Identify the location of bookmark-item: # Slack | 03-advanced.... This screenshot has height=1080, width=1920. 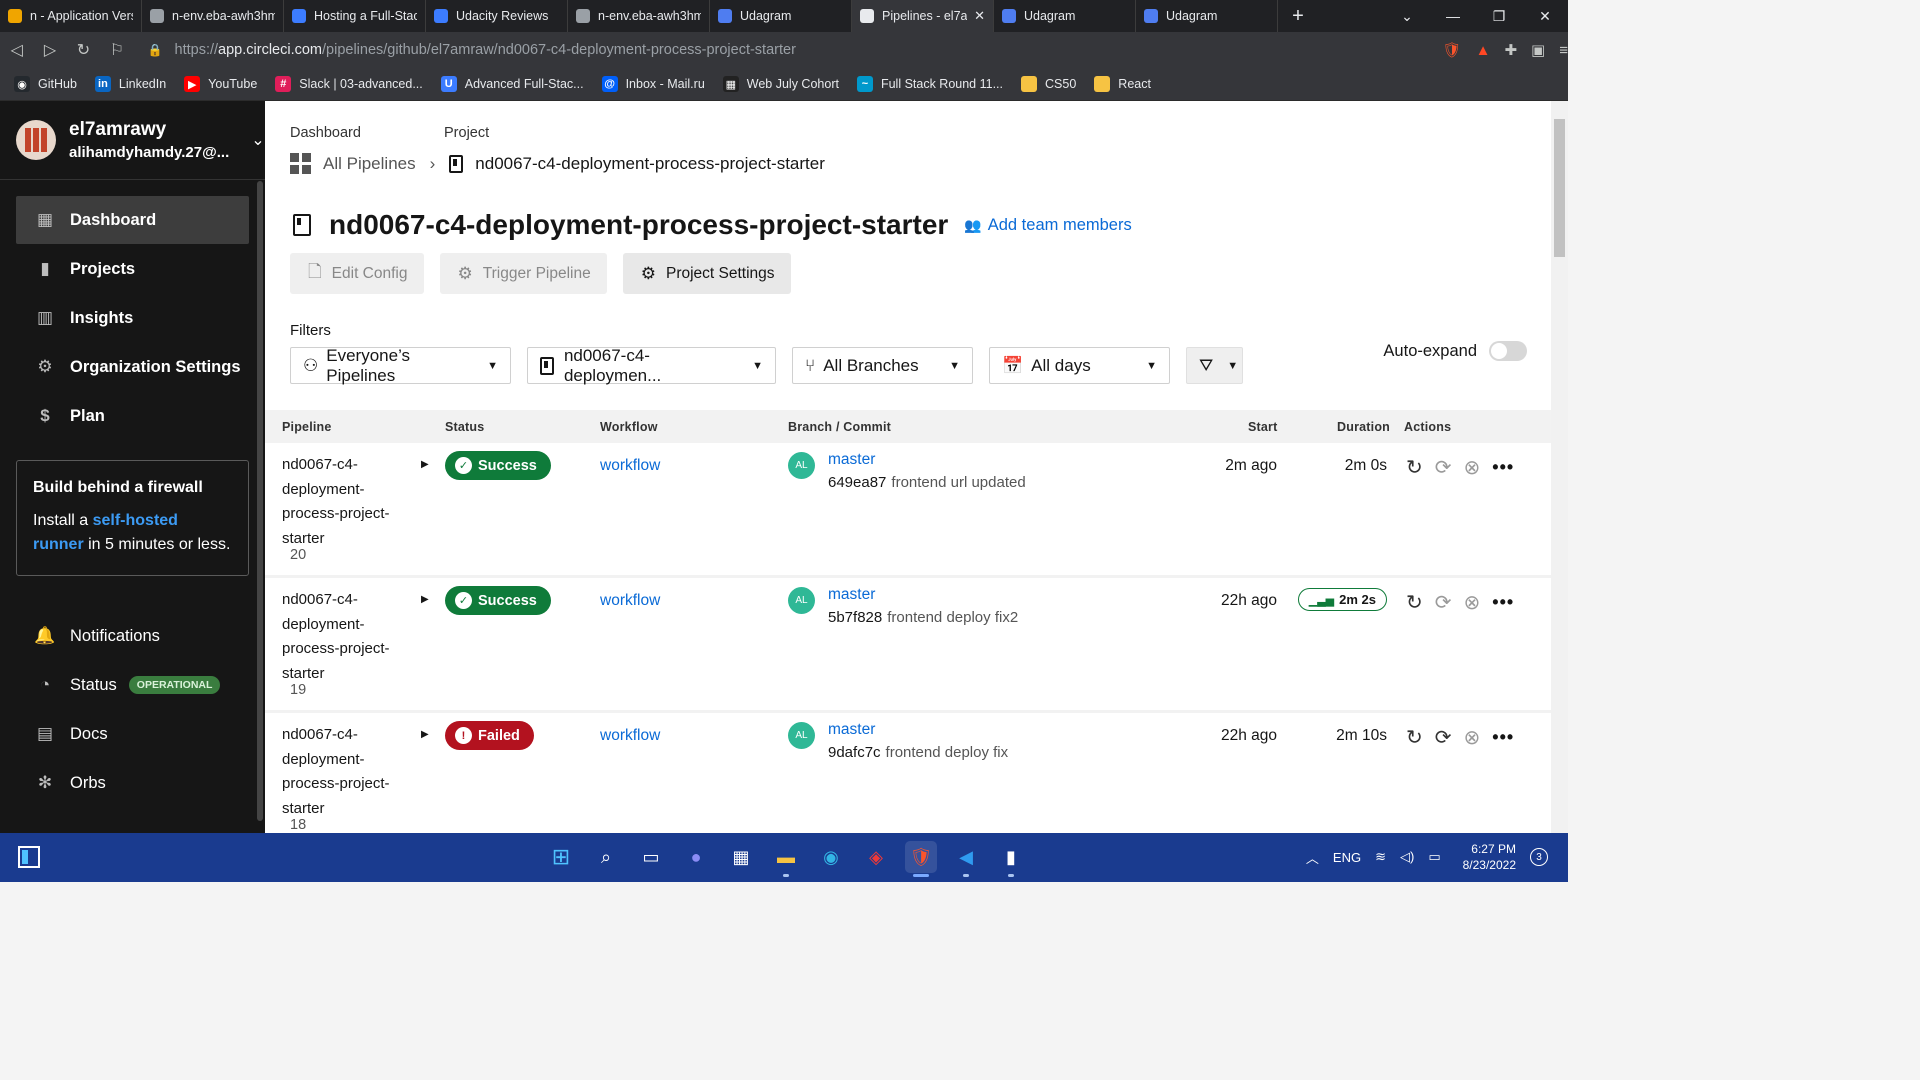
(349, 84).